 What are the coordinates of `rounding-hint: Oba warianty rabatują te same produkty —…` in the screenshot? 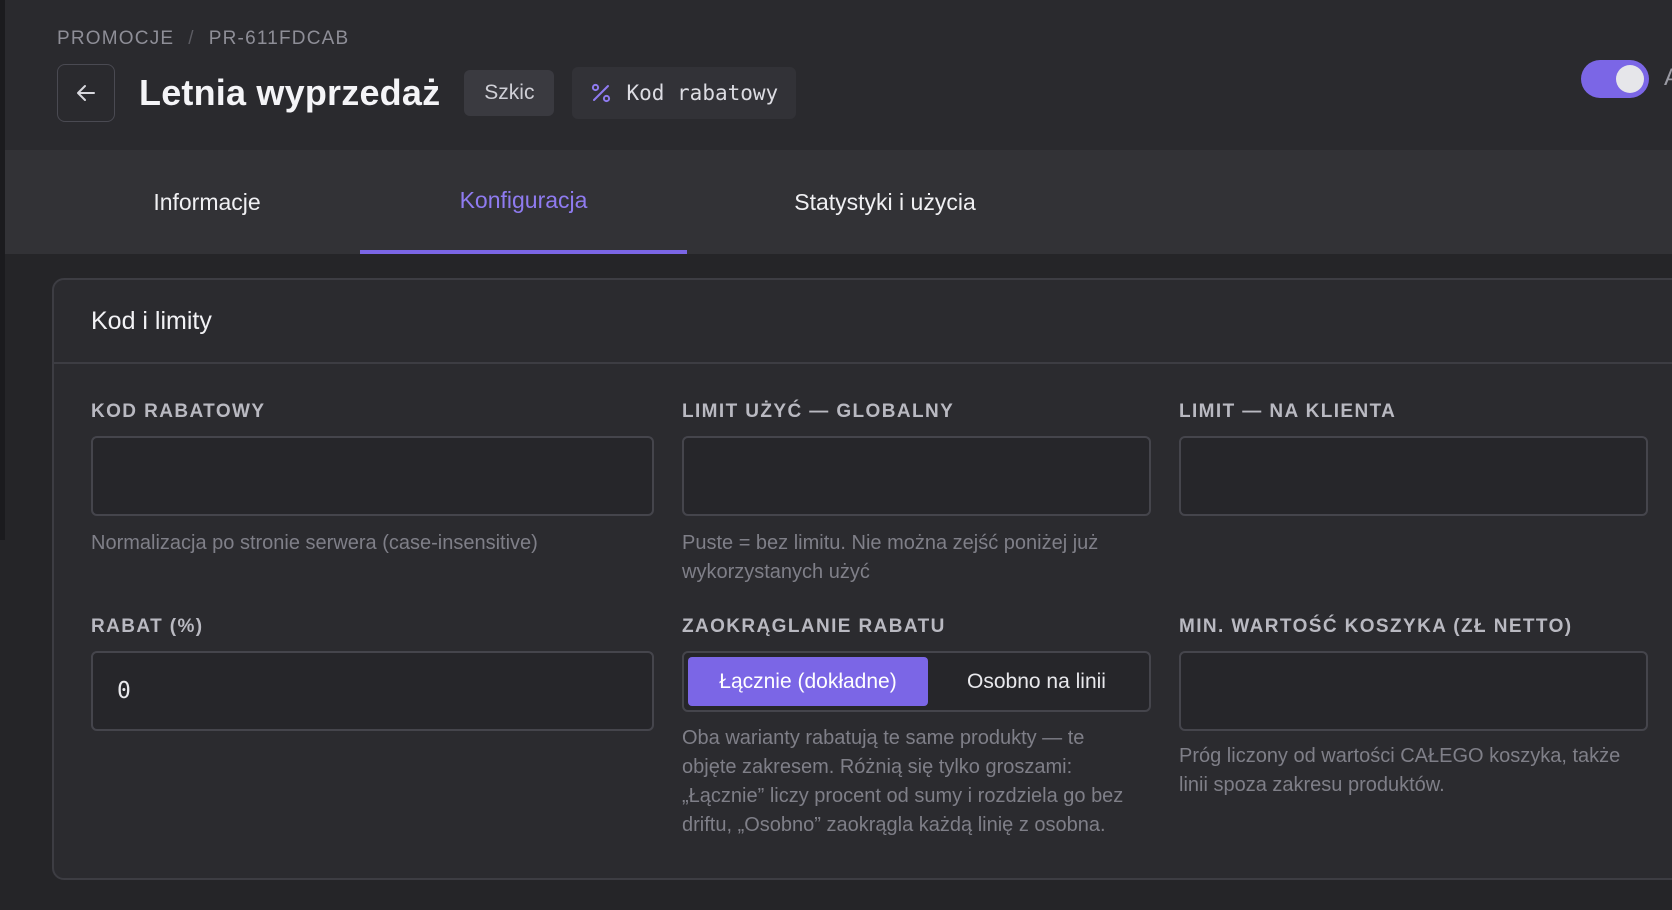 It's located at (902, 782).